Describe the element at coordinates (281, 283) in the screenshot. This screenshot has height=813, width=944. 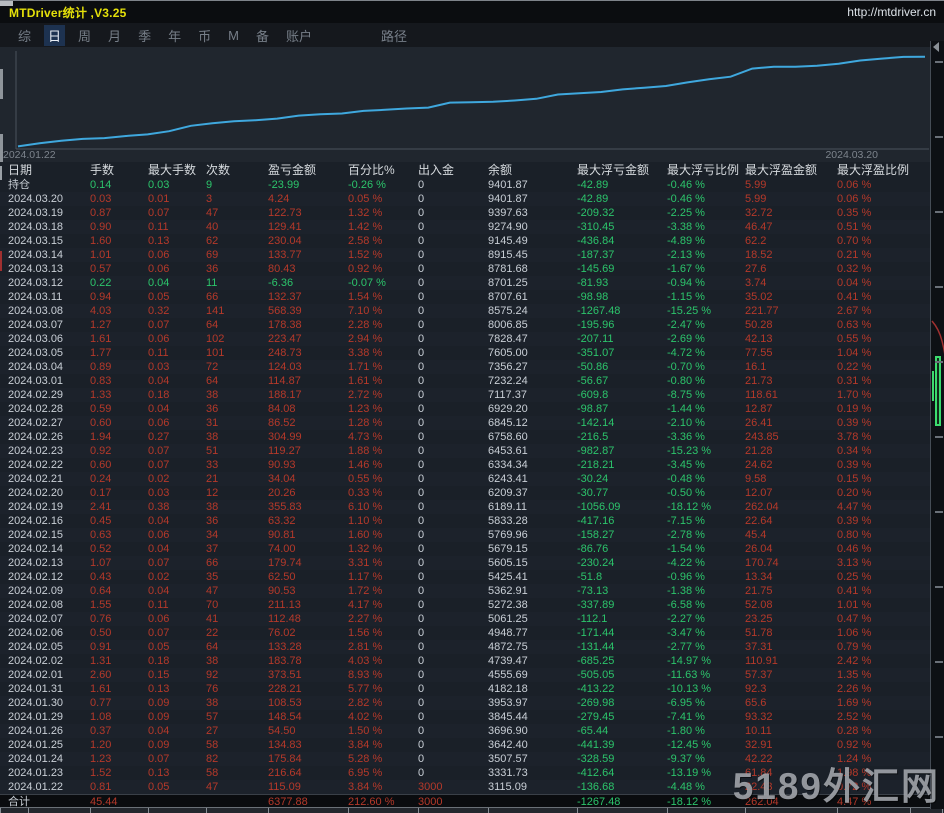
I see `cell-pnl: -6.36` at that location.